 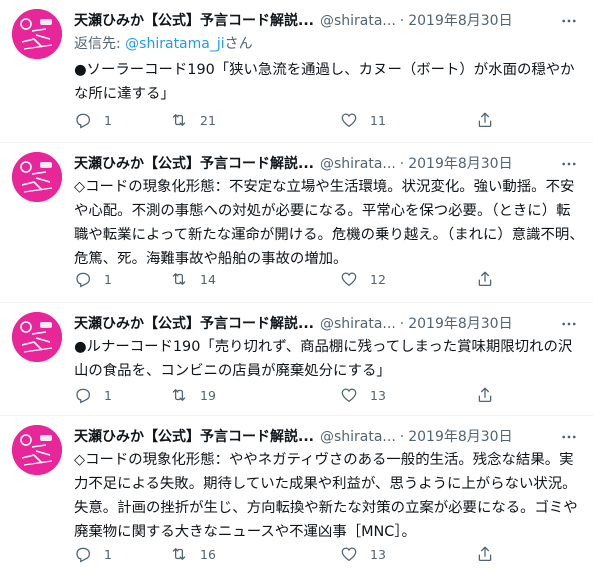 What do you see at coordinates (284, 279) in the screenshot?
I see `action-bar: 1 14 12` at bounding box center [284, 279].